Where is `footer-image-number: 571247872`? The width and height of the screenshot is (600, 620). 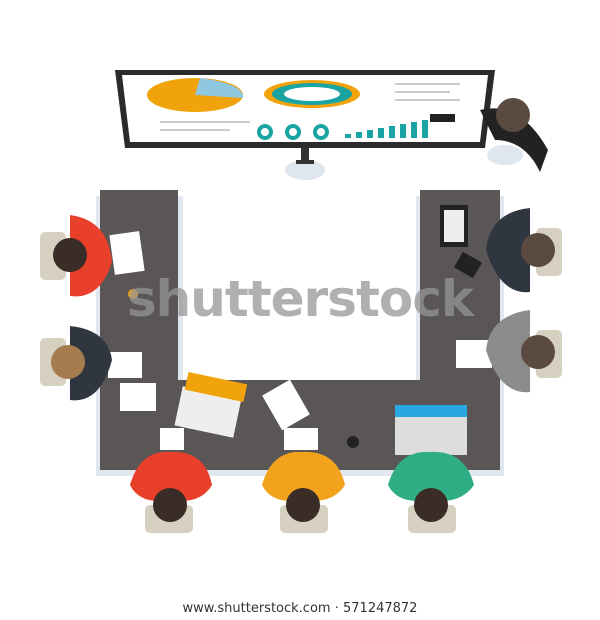
footer-image-number: 571247872 is located at coordinates (380, 608).